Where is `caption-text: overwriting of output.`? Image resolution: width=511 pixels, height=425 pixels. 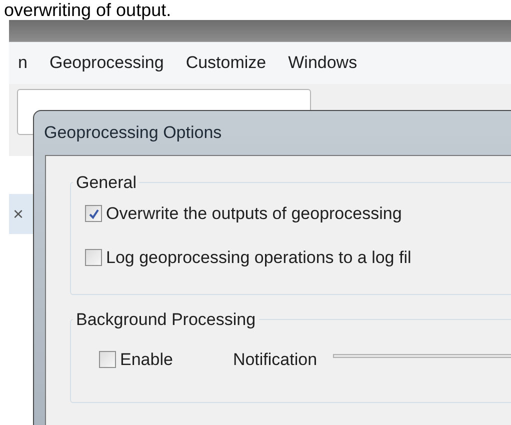 caption-text: overwriting of output. is located at coordinates (87, 10).